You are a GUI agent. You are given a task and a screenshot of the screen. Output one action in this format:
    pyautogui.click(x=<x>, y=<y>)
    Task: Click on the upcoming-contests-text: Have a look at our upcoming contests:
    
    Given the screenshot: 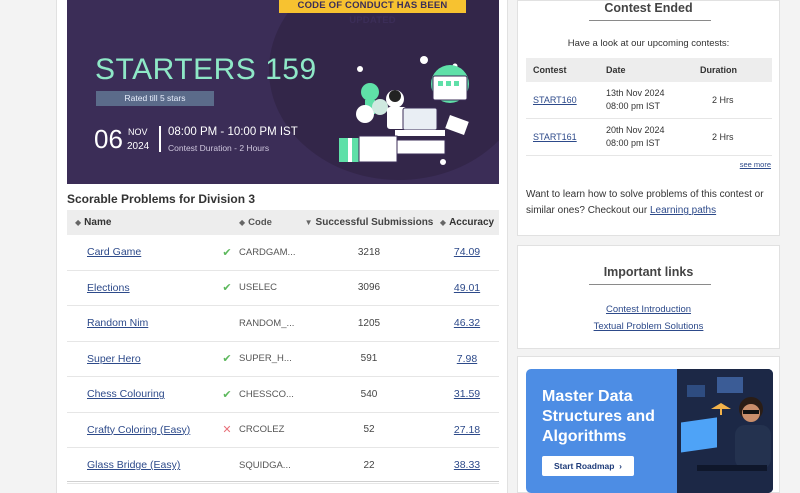 What is the action you would take?
    pyautogui.click(x=648, y=43)
    